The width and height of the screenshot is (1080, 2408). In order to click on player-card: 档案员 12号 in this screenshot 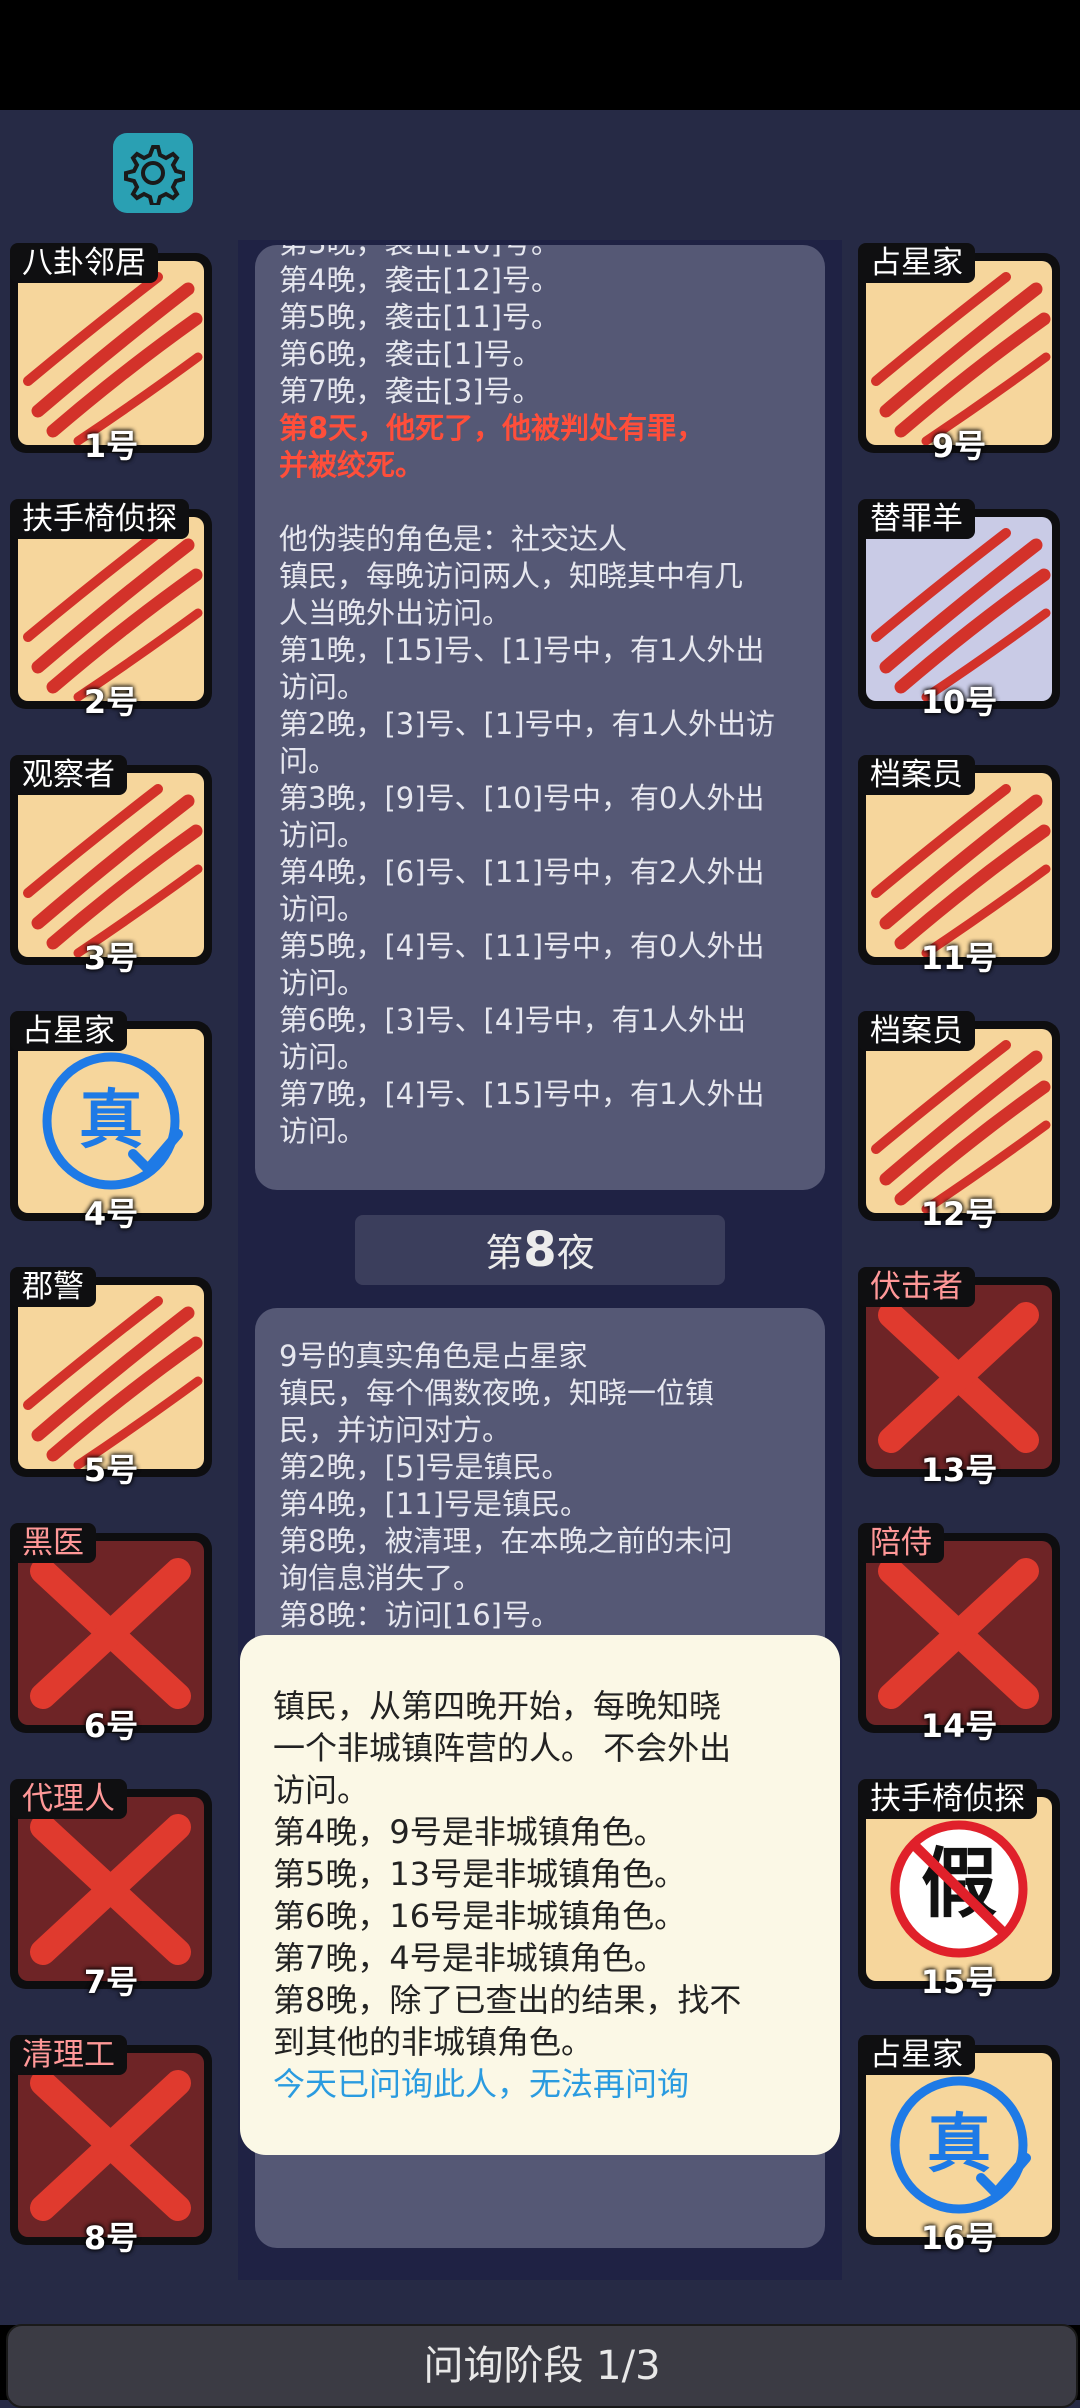, I will do `click(959, 1122)`.